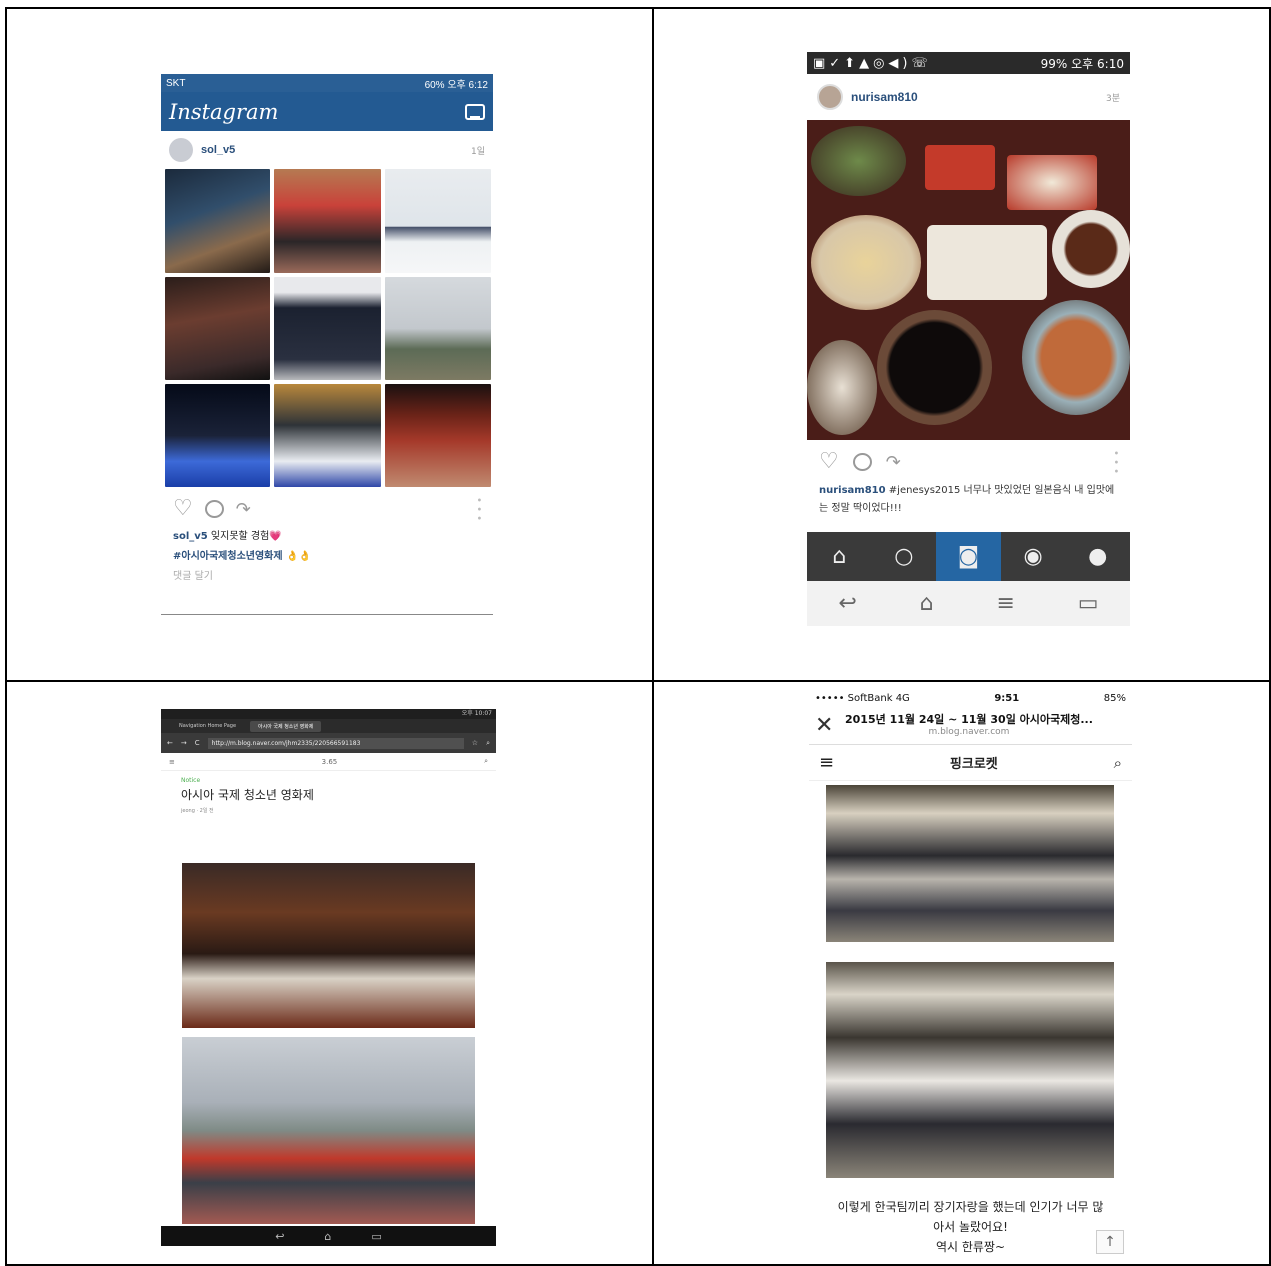  Describe the element at coordinates (839, 556) in the screenshot. I see `home-icon: ⌂` at that location.